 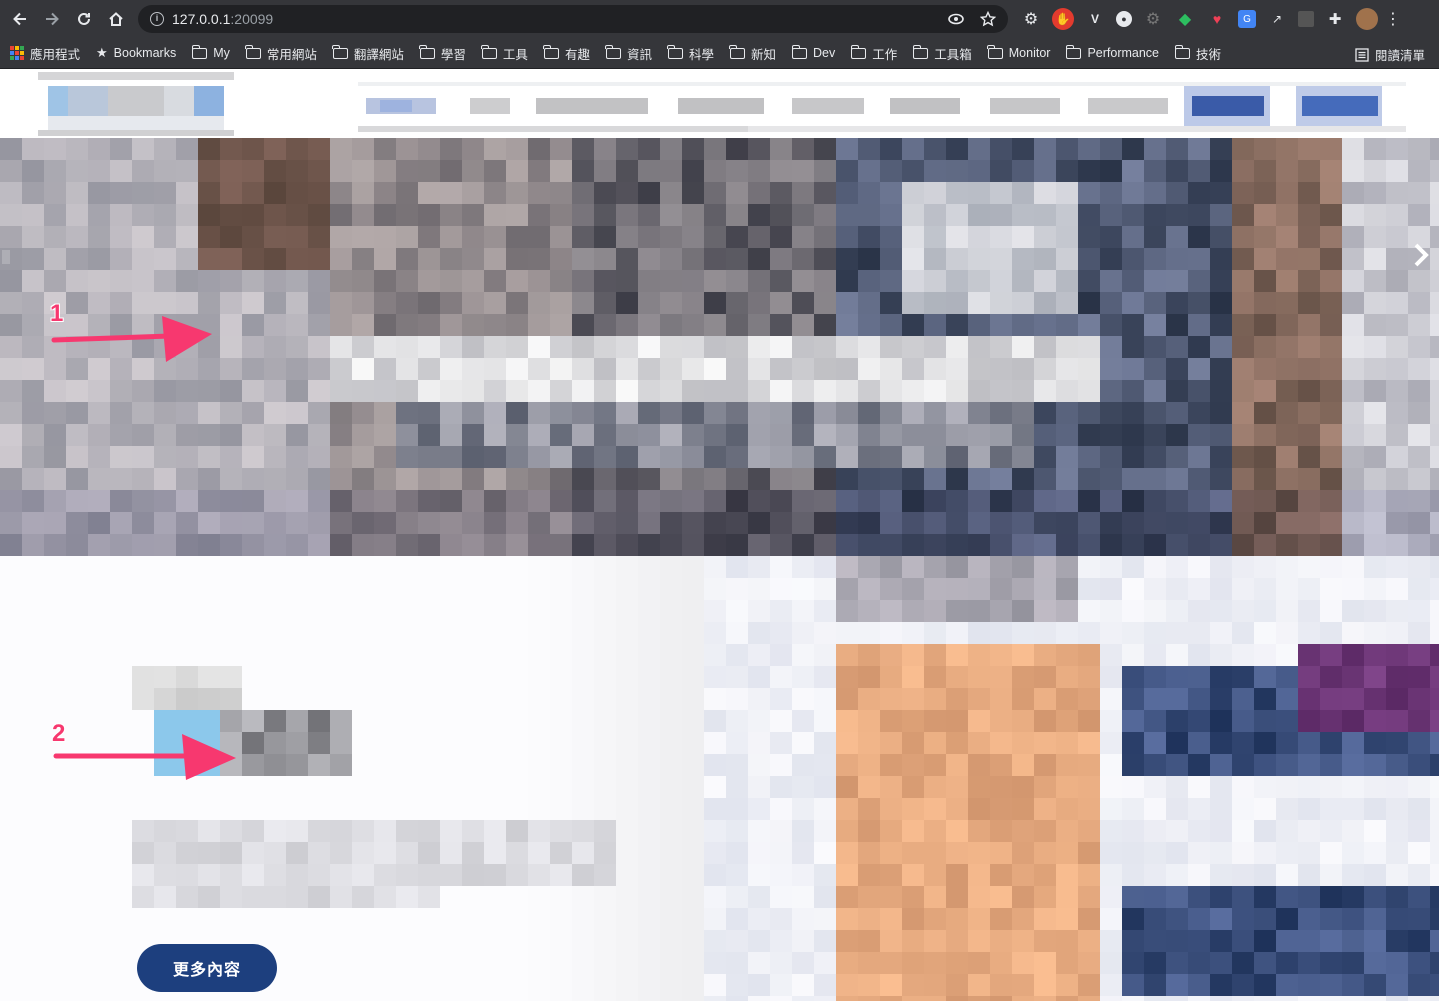 What do you see at coordinates (1277, 19) in the screenshot?
I see `cursor-extension-icon: ↗` at bounding box center [1277, 19].